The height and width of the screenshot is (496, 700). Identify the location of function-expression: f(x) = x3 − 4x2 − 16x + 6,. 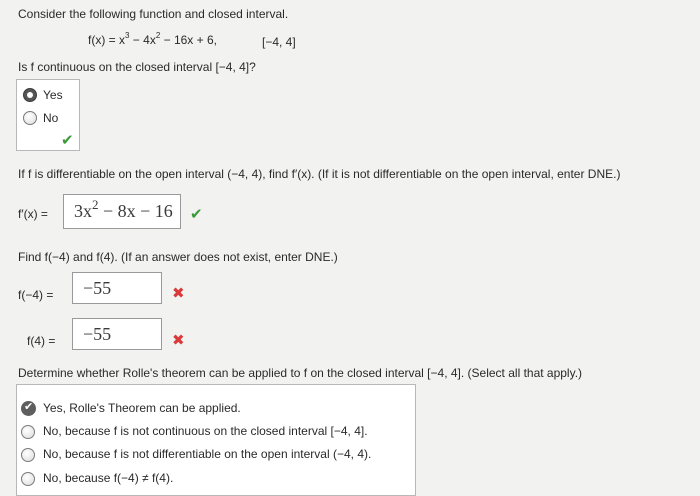
(152, 39).